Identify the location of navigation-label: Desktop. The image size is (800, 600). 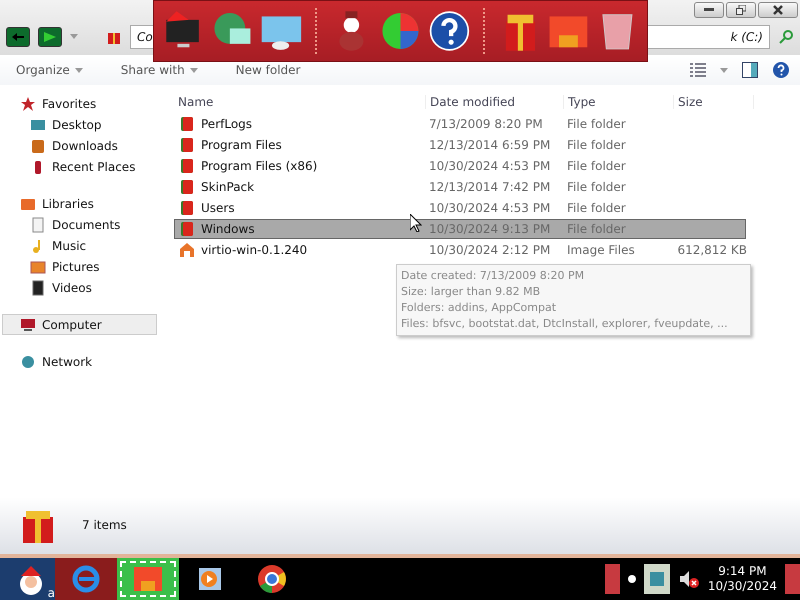
(77, 125).